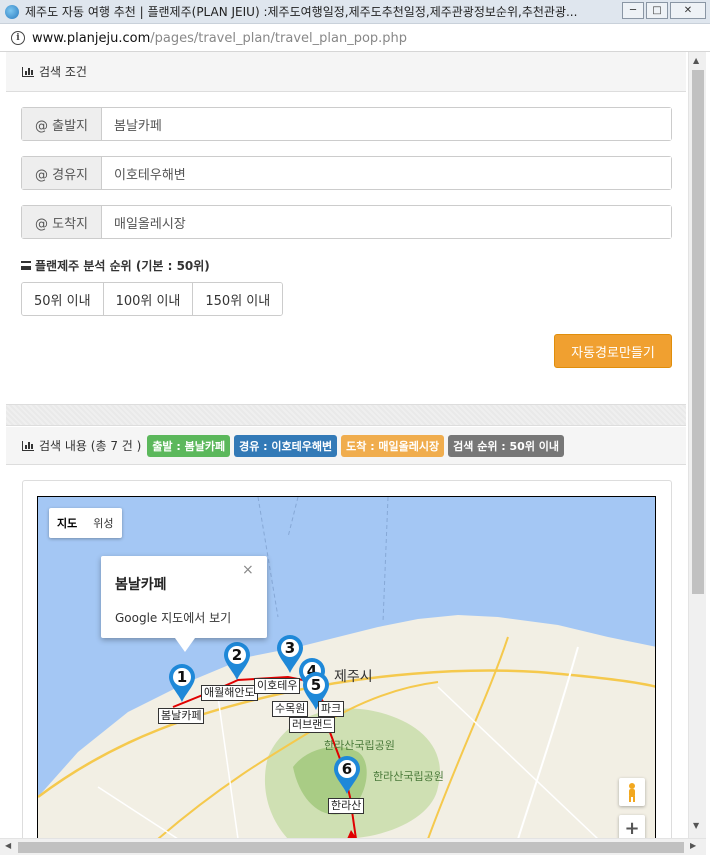 The height and width of the screenshot is (857, 710). What do you see at coordinates (12, 11) in the screenshot?
I see `browser-app-icon` at bounding box center [12, 11].